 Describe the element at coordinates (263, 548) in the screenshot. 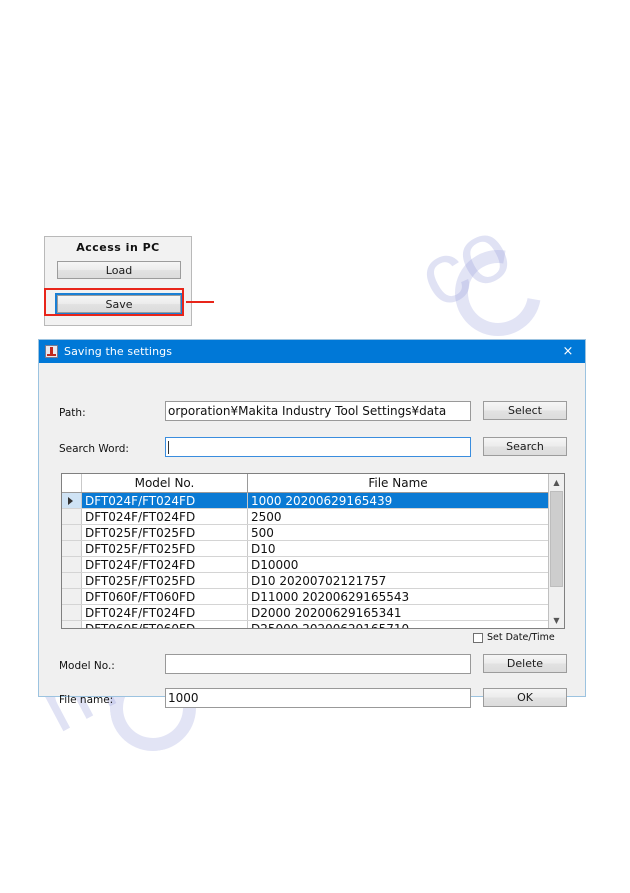

I see `cell-file-name: D10` at that location.